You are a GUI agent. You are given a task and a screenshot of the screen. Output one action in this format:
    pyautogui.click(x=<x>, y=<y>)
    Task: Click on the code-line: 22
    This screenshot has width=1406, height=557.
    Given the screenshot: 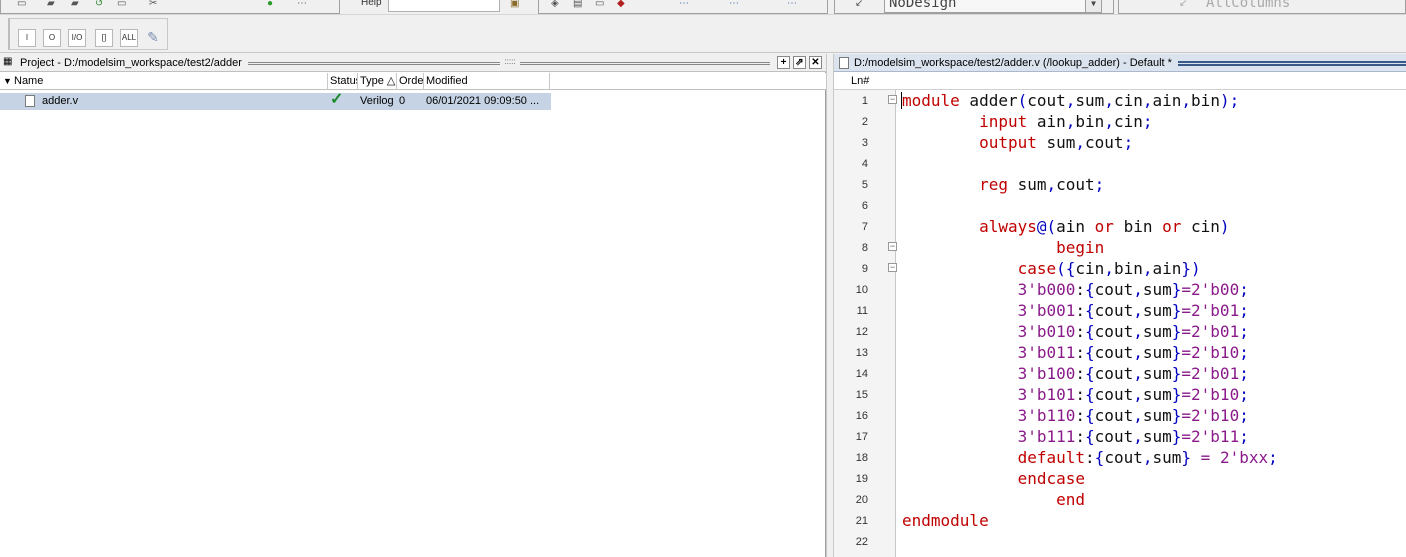 What is the action you would take?
    pyautogui.click(x=1120, y=541)
    